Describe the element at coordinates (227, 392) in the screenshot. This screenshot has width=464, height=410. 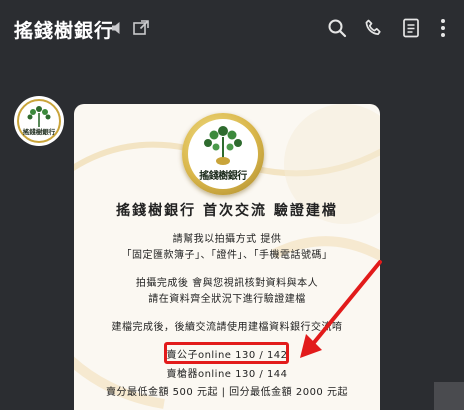
I see `message-bottom-line: 賣分最低金額 500 元起 | 回分最低金額 2000 元起` at that location.